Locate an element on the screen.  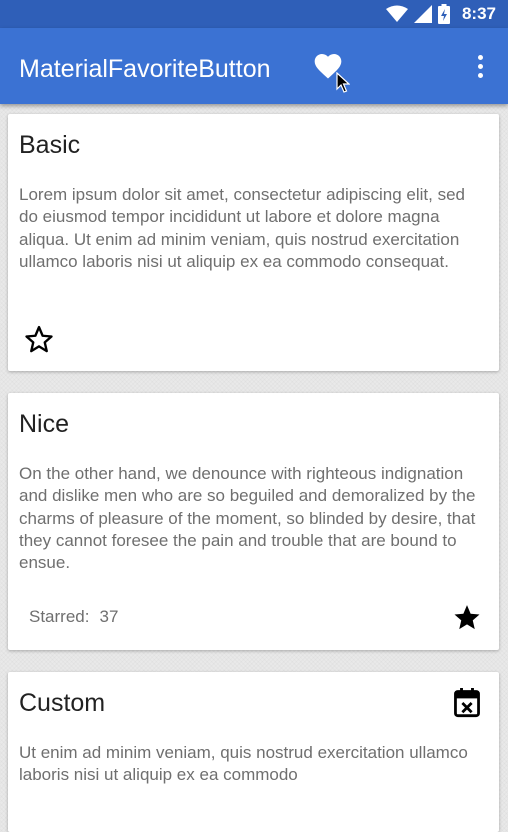
app-title: MaterialFavoriteButton is located at coordinates (145, 69).